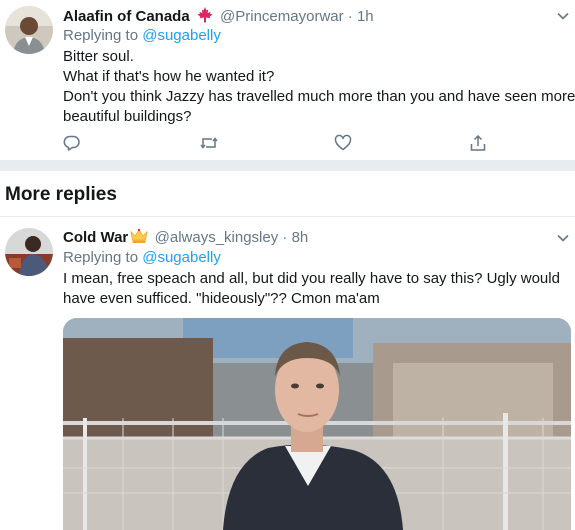 This screenshot has width=575, height=530. What do you see at coordinates (287, 165) in the screenshot?
I see `section-separator` at bounding box center [287, 165].